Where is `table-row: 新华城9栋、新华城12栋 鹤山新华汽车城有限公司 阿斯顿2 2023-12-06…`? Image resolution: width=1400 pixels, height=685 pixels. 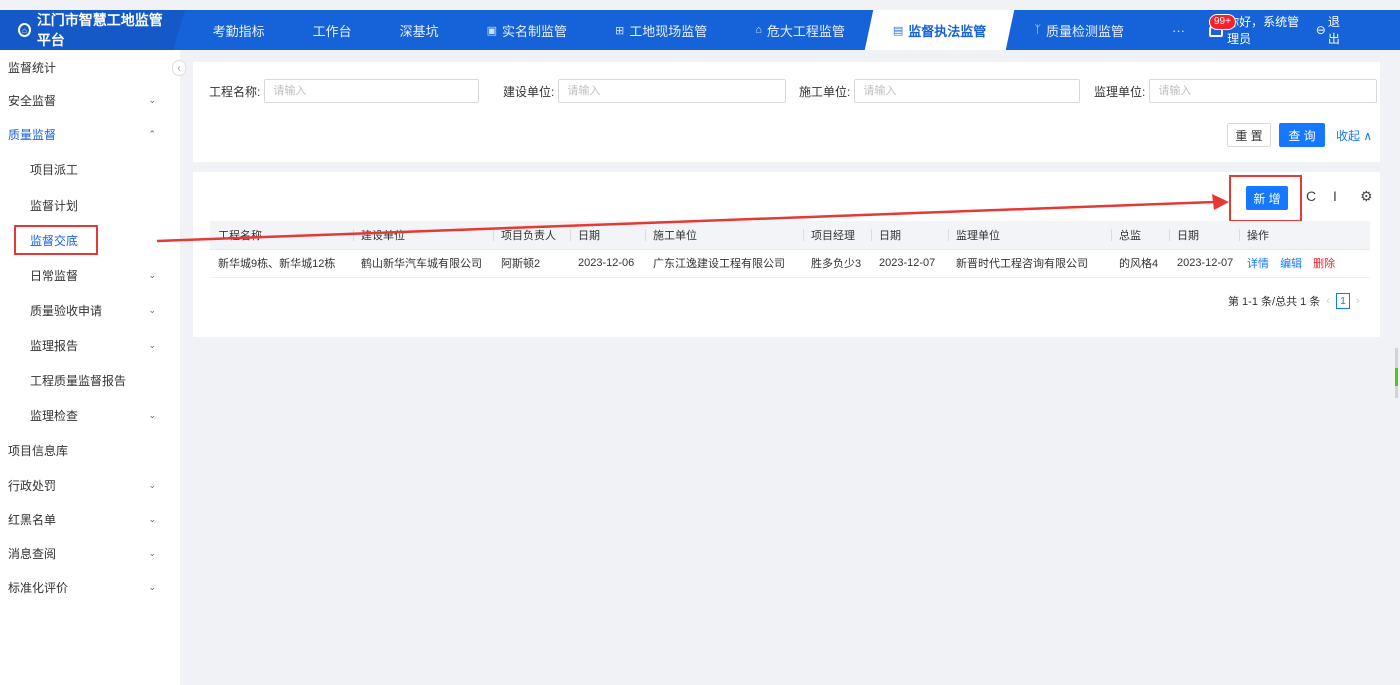 table-row: 新华城9栋、新华城12栋 鹤山新华汽车城有限公司 阿斯顿2 2023-12-06… is located at coordinates (790, 263).